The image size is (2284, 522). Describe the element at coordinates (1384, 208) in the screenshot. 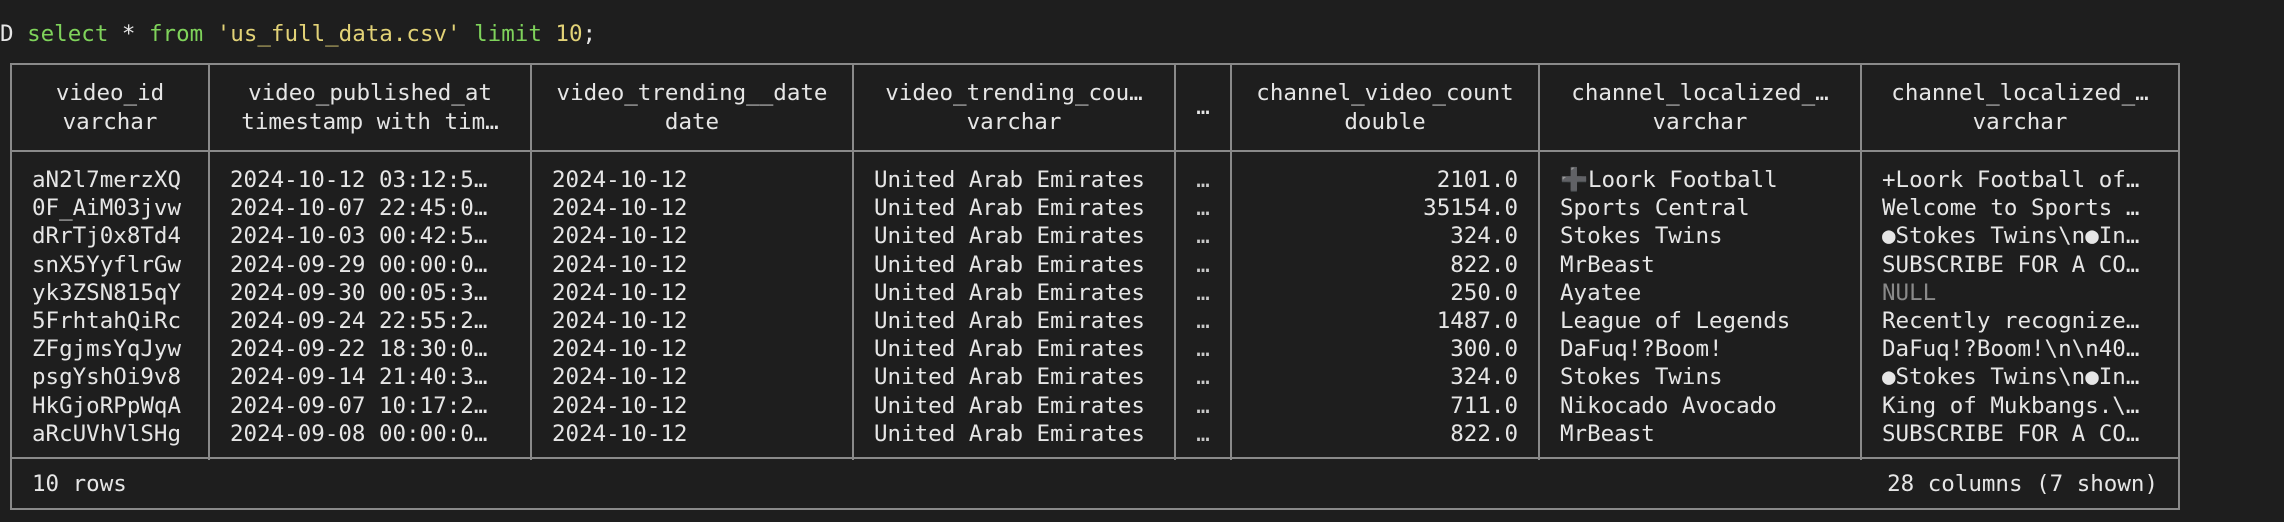

I see `channel-video-count-cell: 35154.0` at that location.